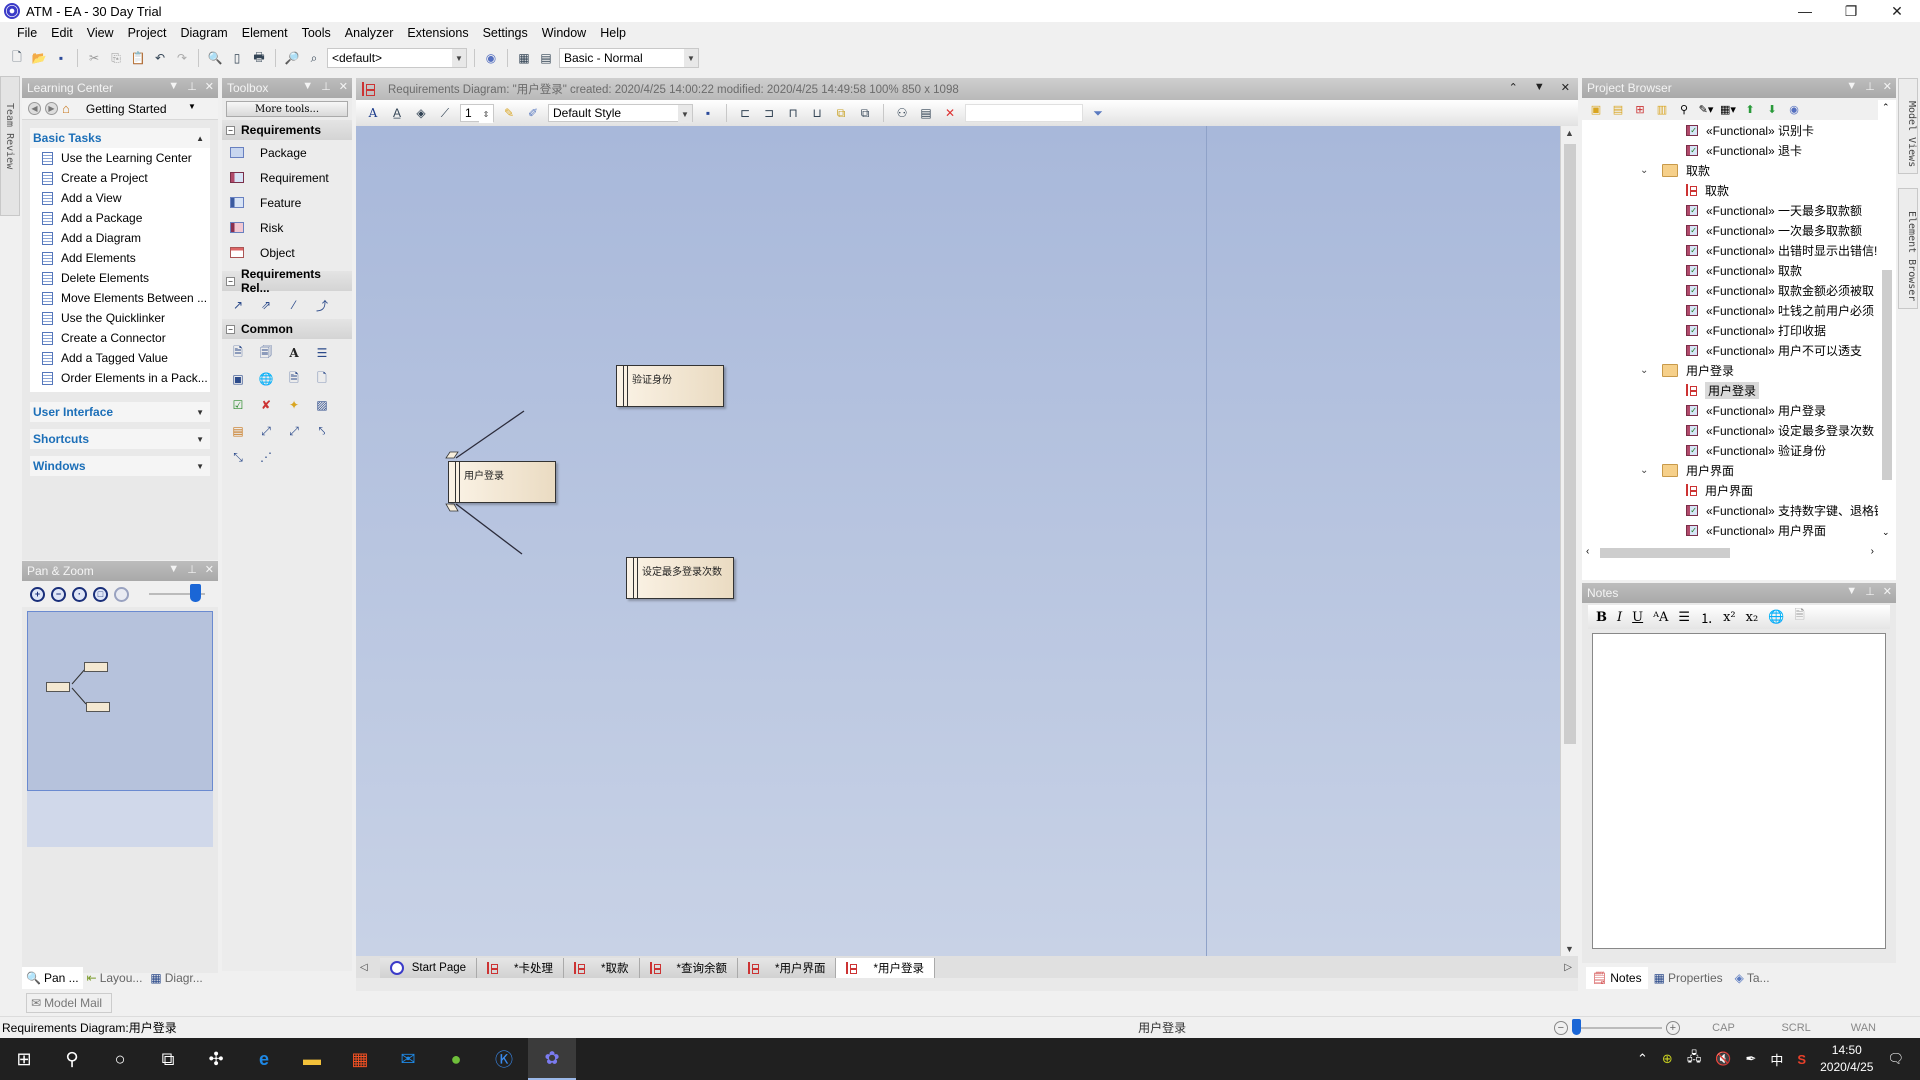  I want to click on project-browser-horizontal-scrollbar: ‹ ›, so click(1730, 553).